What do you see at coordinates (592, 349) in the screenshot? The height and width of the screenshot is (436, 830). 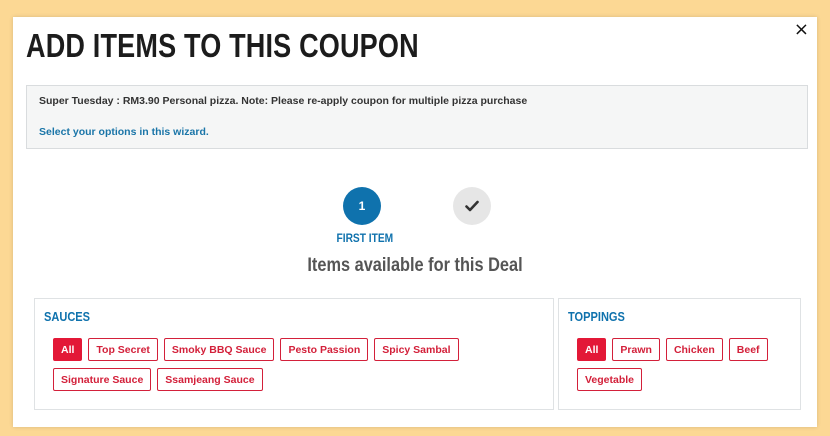 I see `topping-filter-all: All` at bounding box center [592, 349].